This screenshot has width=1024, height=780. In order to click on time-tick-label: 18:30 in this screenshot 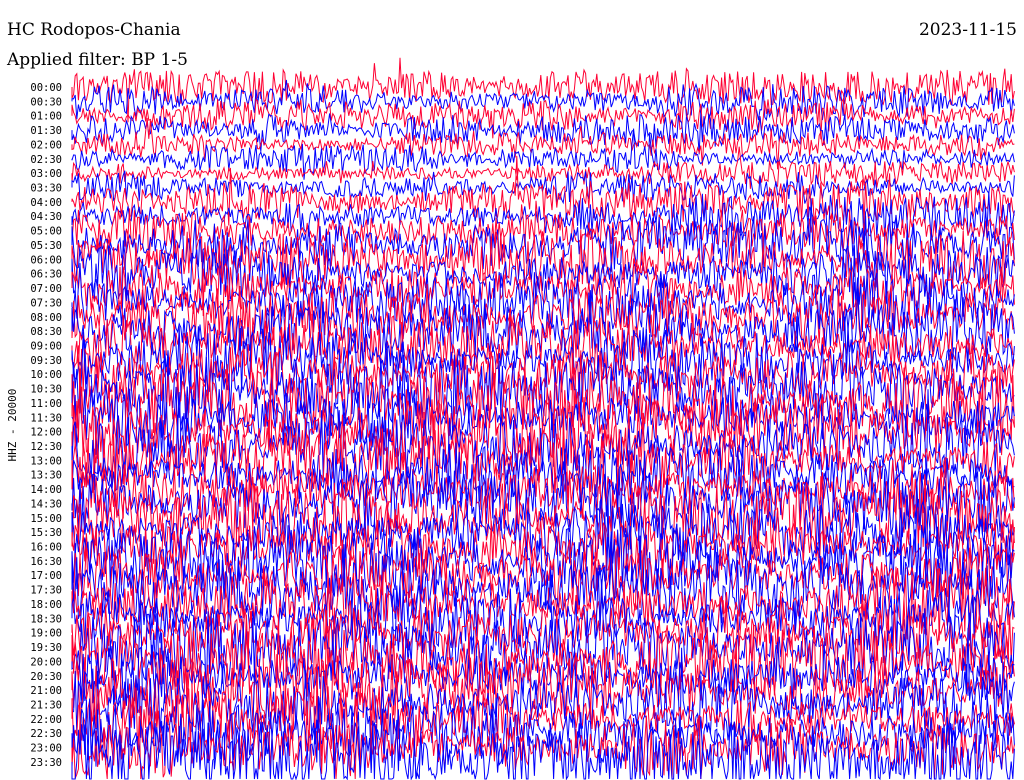, I will do `click(46, 619)`.